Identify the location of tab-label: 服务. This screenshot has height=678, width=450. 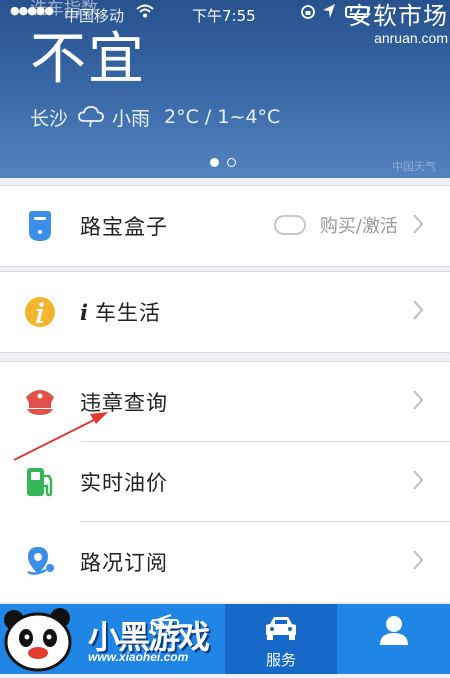
(280, 660).